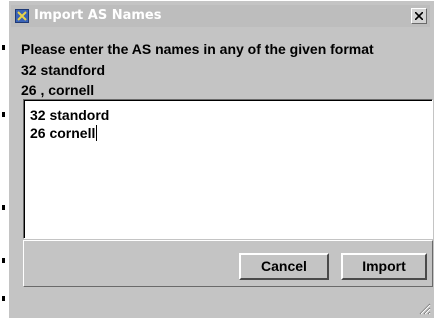 This screenshot has width=434, height=318. What do you see at coordinates (70, 115) in the screenshot?
I see `input-line-1: 32 standord` at bounding box center [70, 115].